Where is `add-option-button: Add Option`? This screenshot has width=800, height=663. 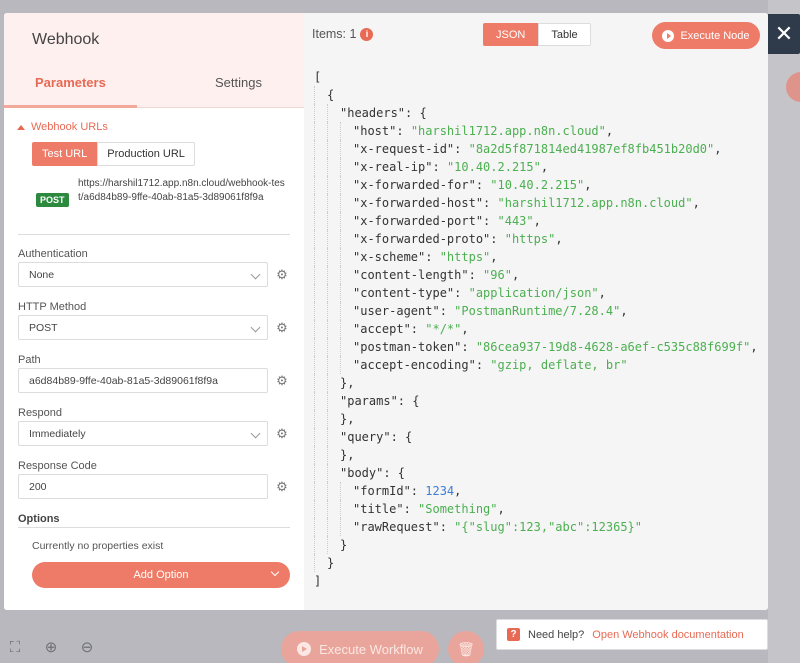 add-option-button: Add Option is located at coordinates (161, 575).